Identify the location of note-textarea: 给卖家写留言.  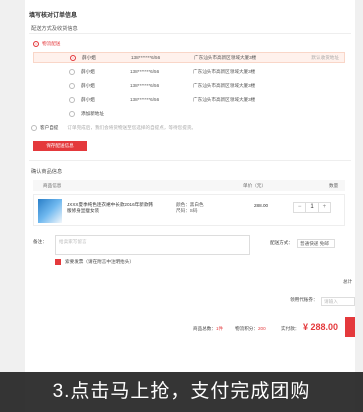
(152, 245).